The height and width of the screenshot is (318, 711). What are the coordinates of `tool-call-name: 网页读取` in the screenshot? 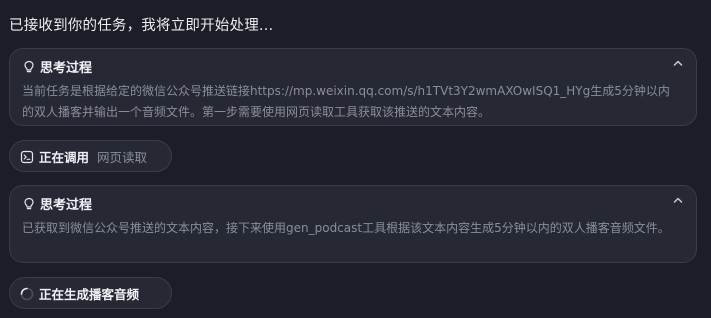 It's located at (122, 157).